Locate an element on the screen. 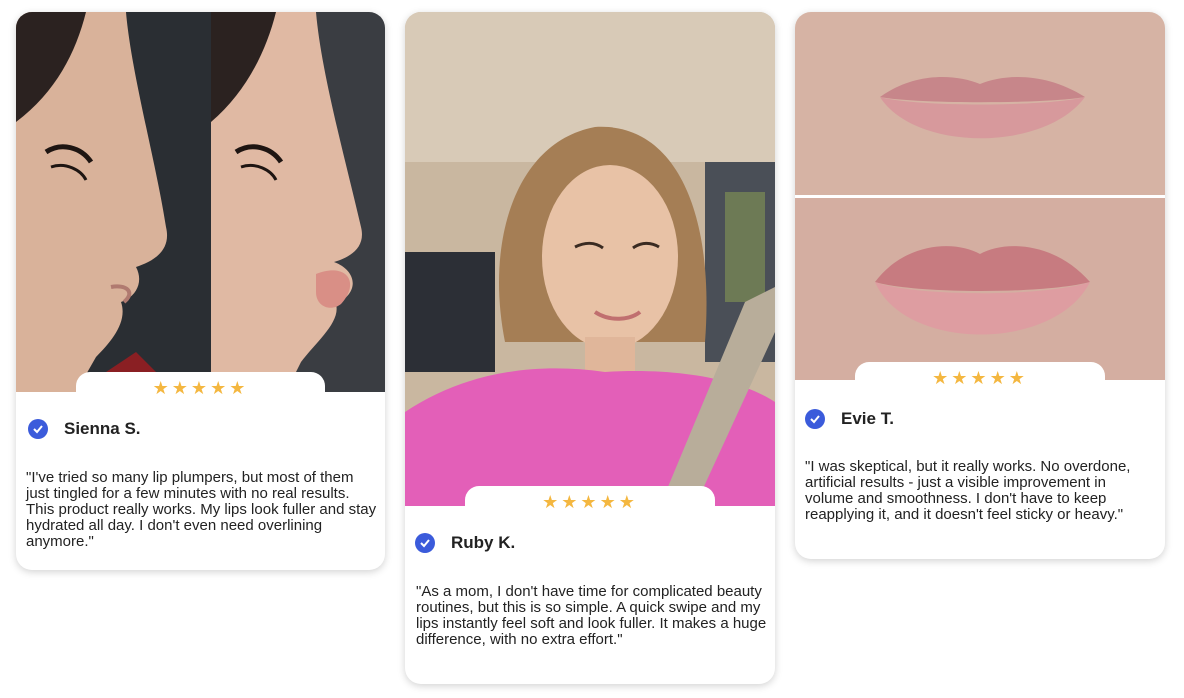  reviewer-header: Evie T. is located at coordinates (849, 419).